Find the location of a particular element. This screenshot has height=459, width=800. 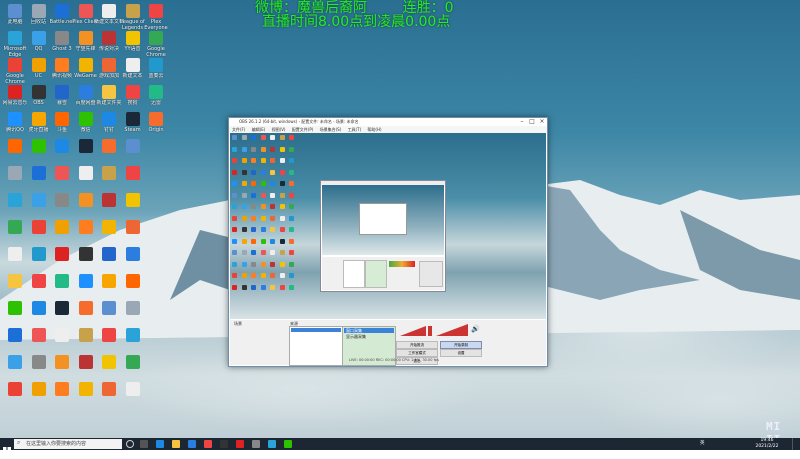

source-item: 窗口采集 is located at coordinates (369, 330).